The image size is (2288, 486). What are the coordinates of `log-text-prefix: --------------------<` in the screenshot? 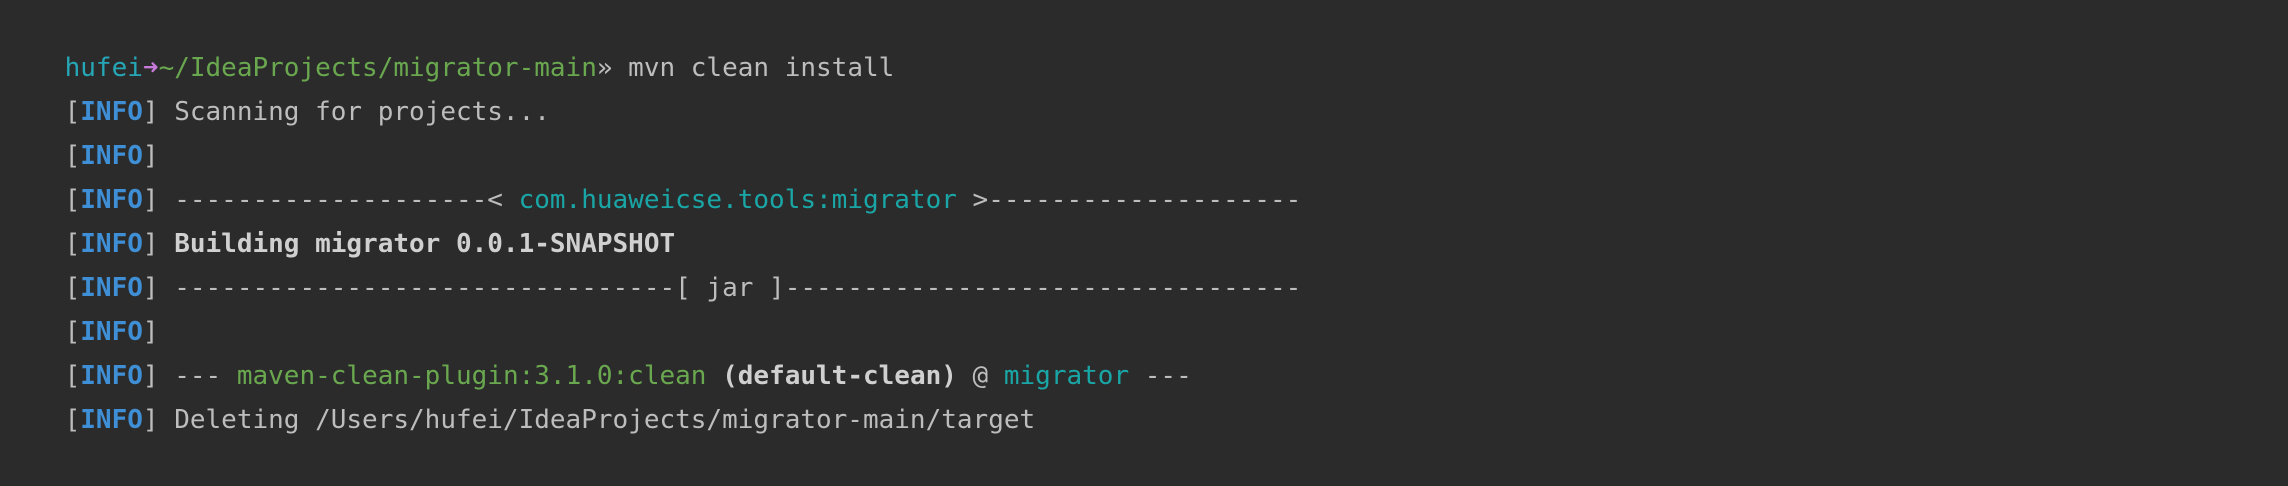 It's located at (338, 200).